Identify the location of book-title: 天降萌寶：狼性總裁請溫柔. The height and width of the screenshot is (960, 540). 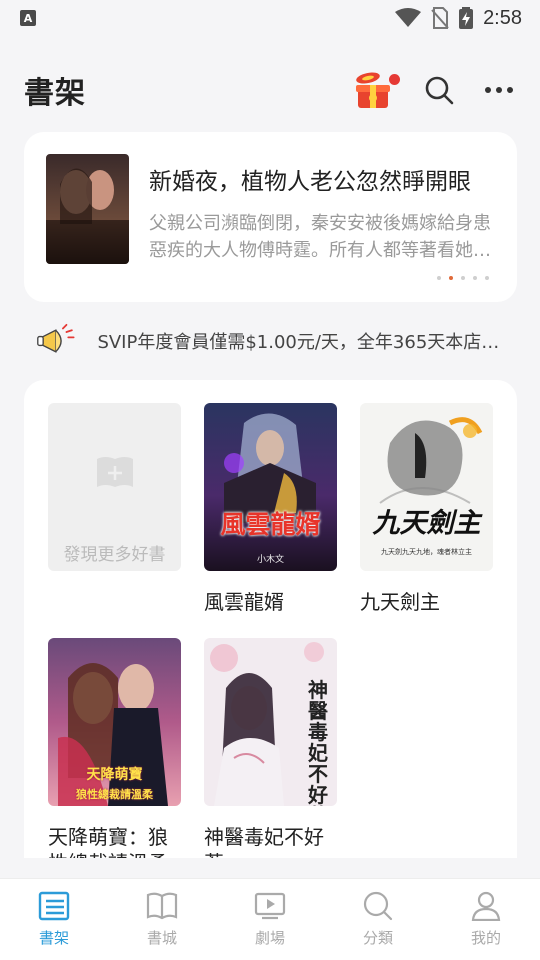
(108, 841).